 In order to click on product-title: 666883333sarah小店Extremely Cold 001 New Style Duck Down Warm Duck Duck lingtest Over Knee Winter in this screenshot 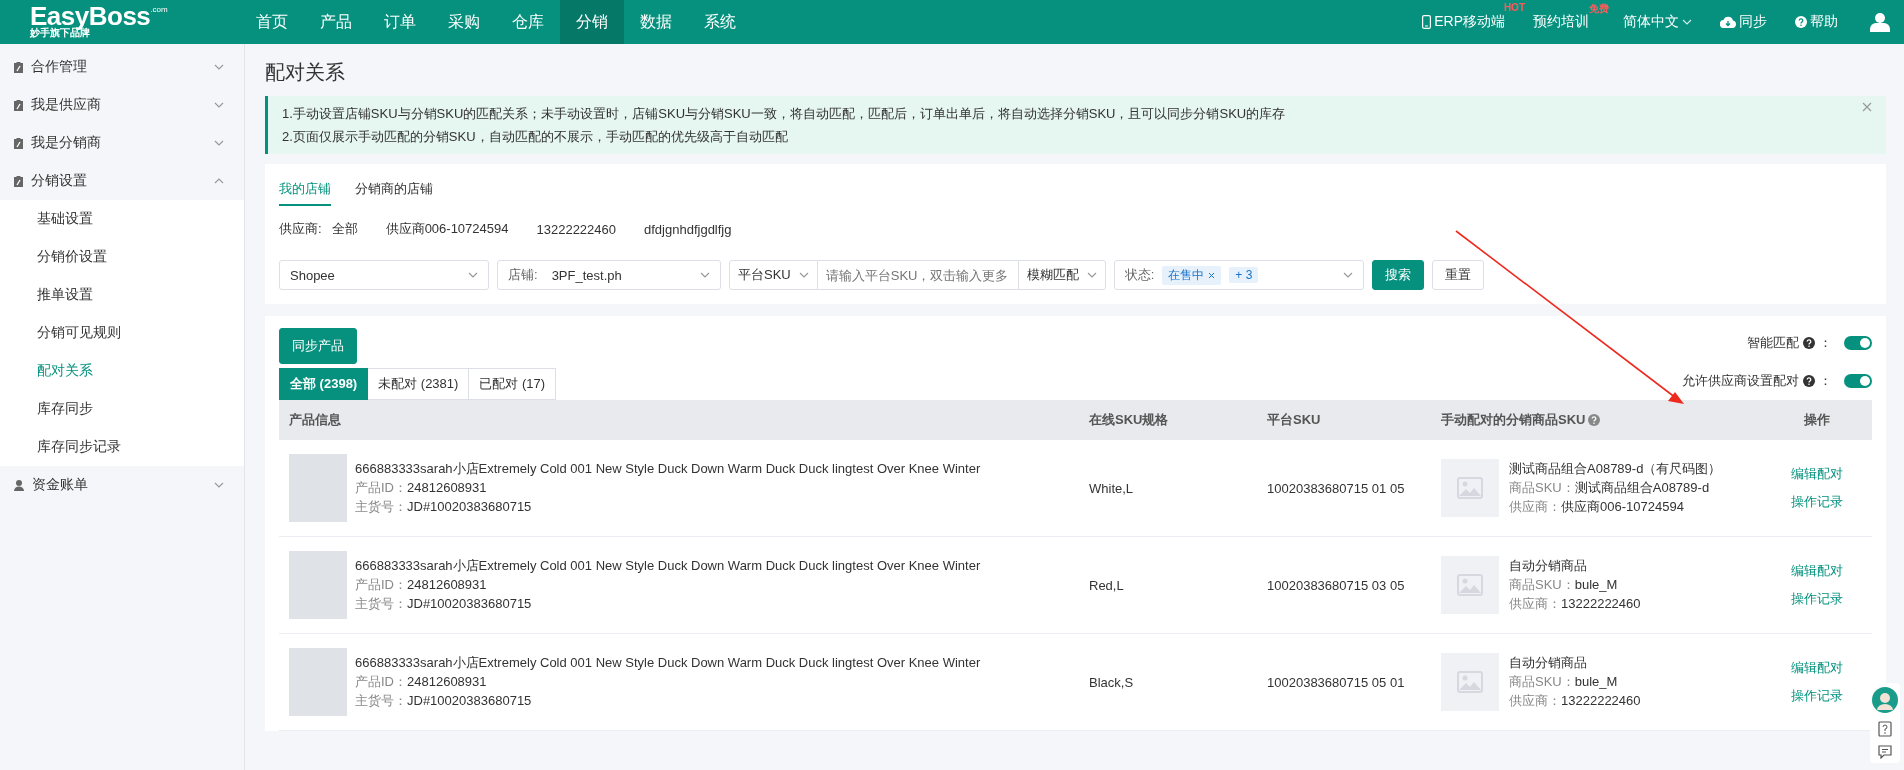, I will do `click(668, 566)`.